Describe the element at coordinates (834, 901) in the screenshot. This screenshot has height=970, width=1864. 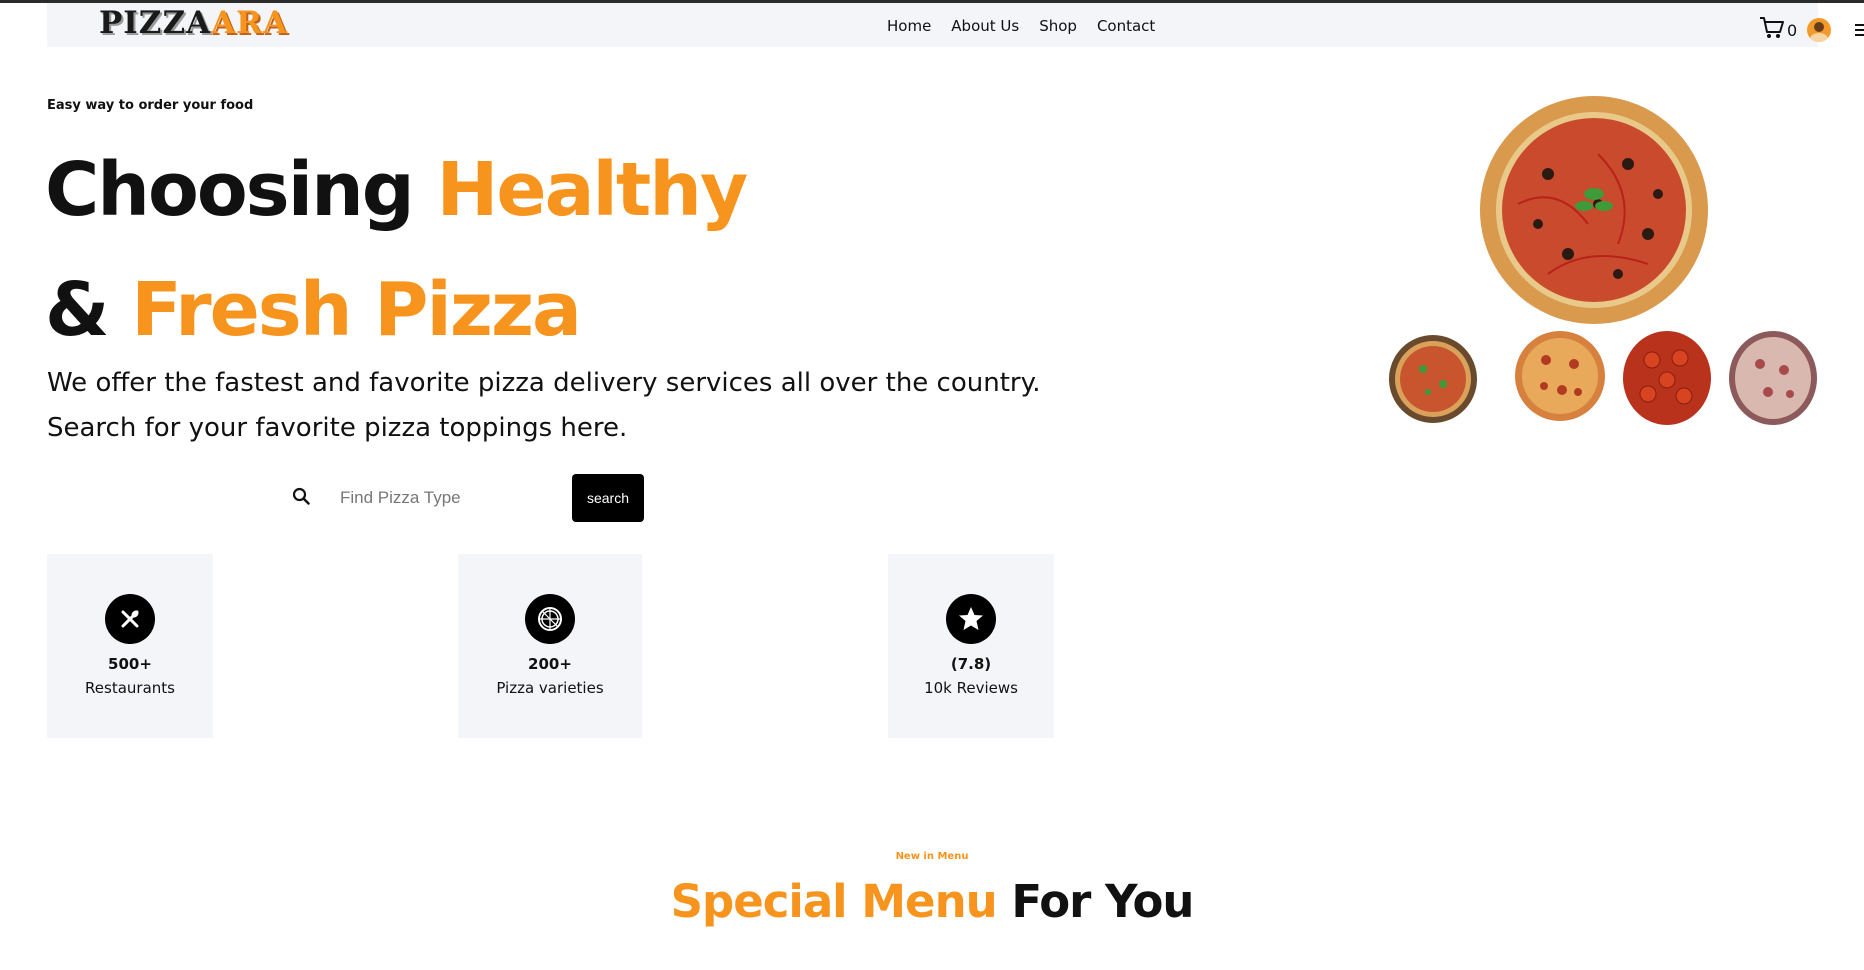
I see `section-title-orange: Special Menu` at that location.